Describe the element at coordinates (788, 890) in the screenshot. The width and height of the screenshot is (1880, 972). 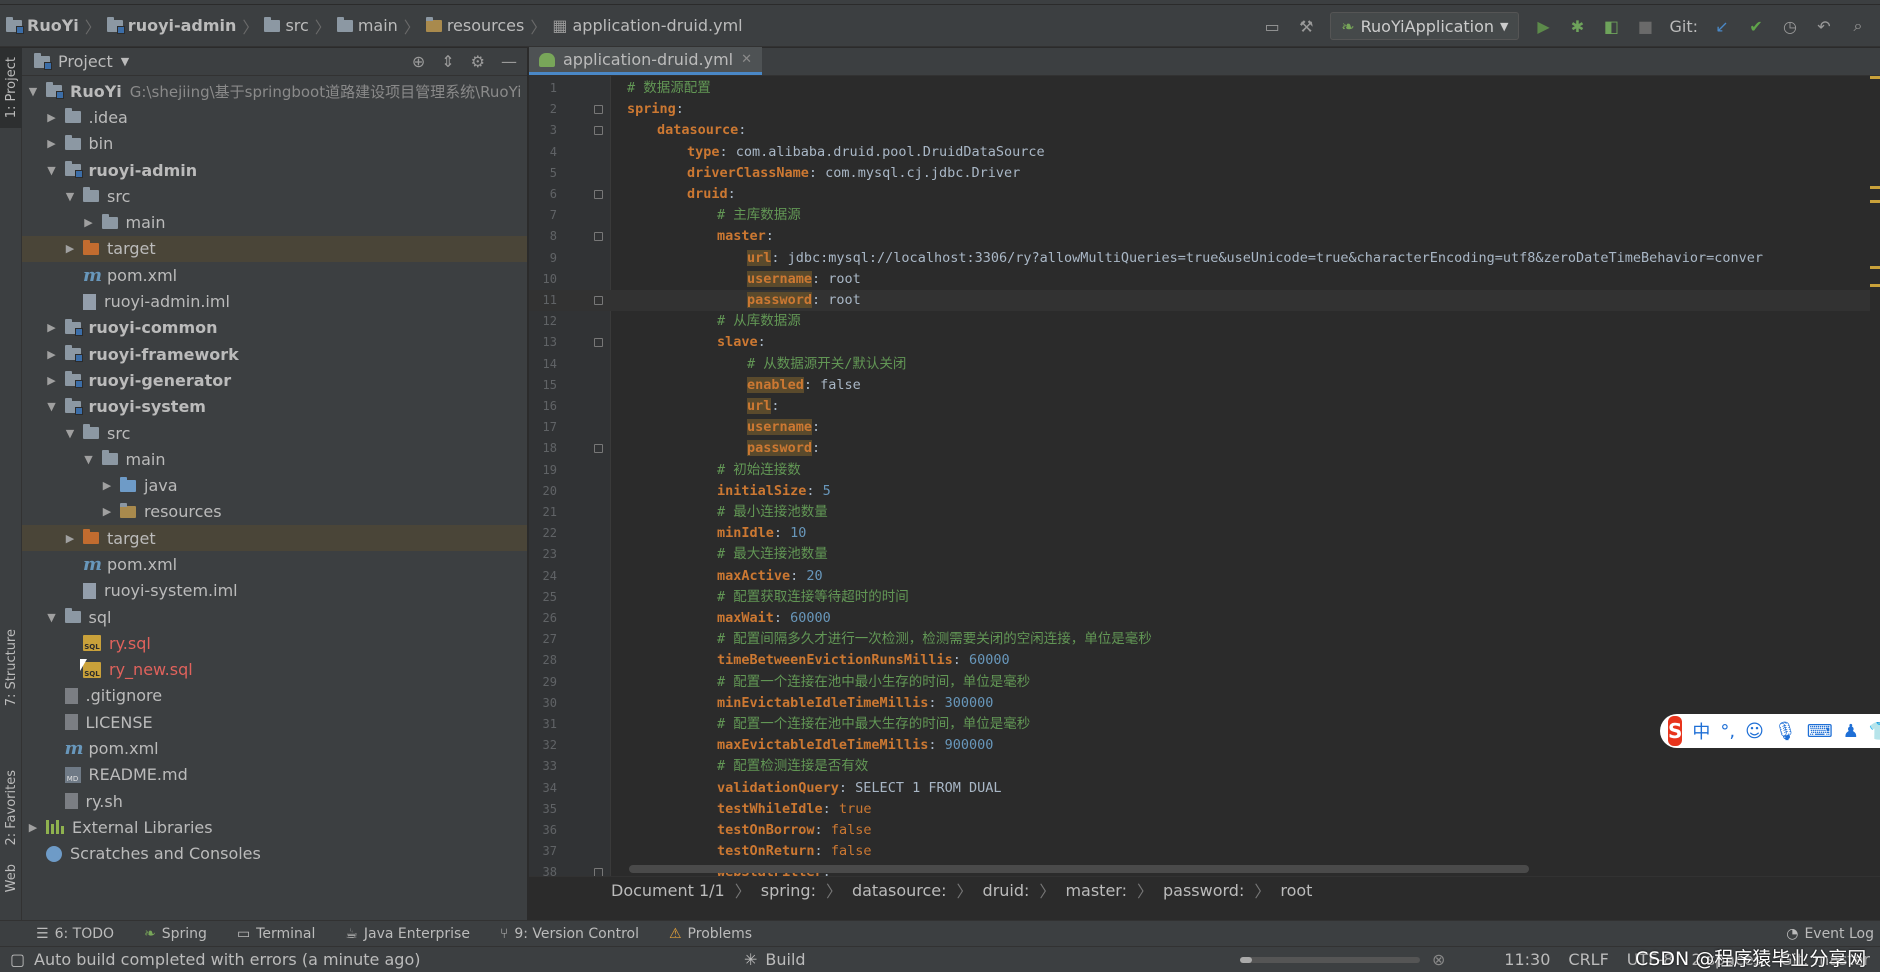
I see `editor-breadcrumb-item: spring:` at that location.